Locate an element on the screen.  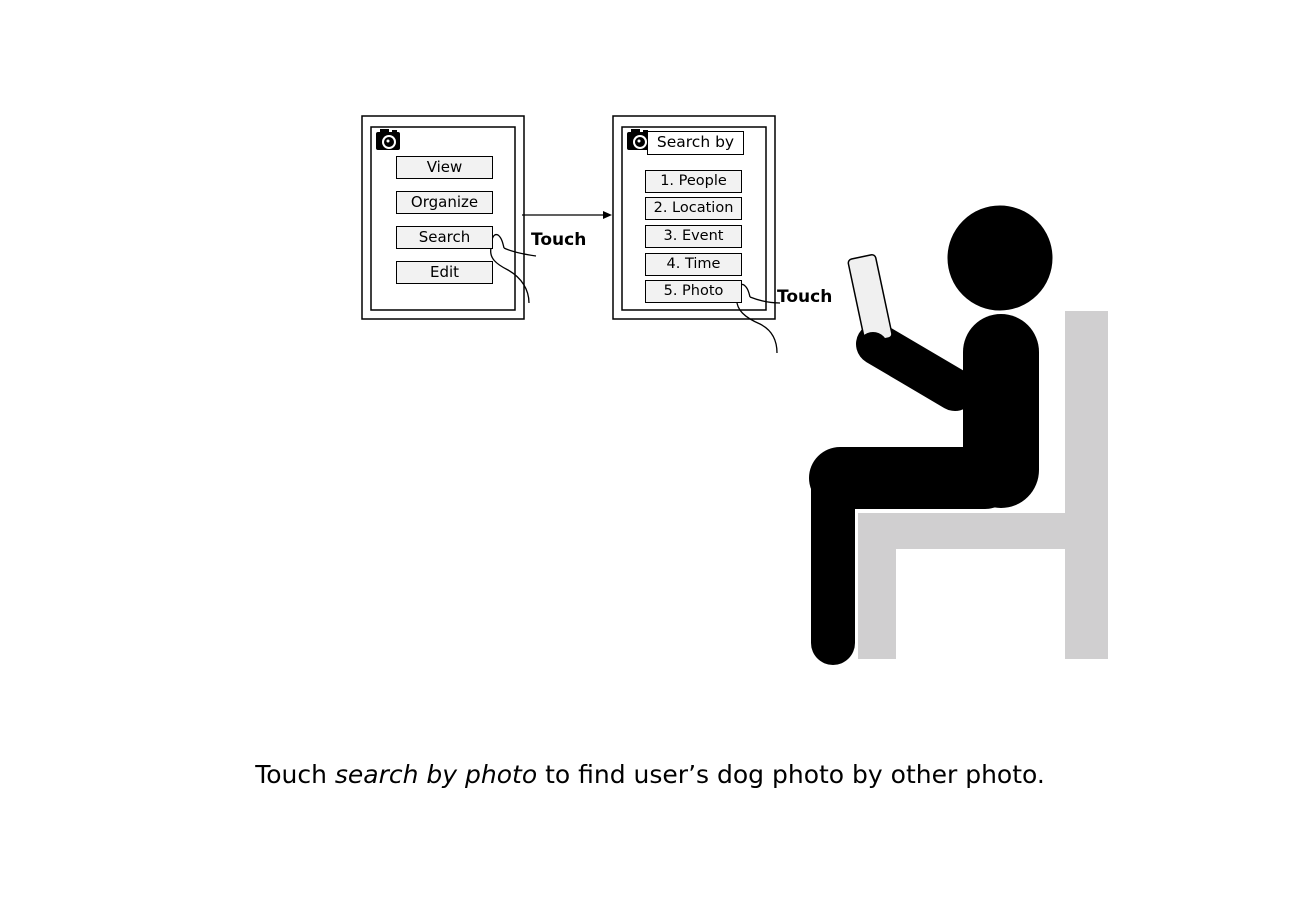
person-hand is located at coordinates (873, 347).